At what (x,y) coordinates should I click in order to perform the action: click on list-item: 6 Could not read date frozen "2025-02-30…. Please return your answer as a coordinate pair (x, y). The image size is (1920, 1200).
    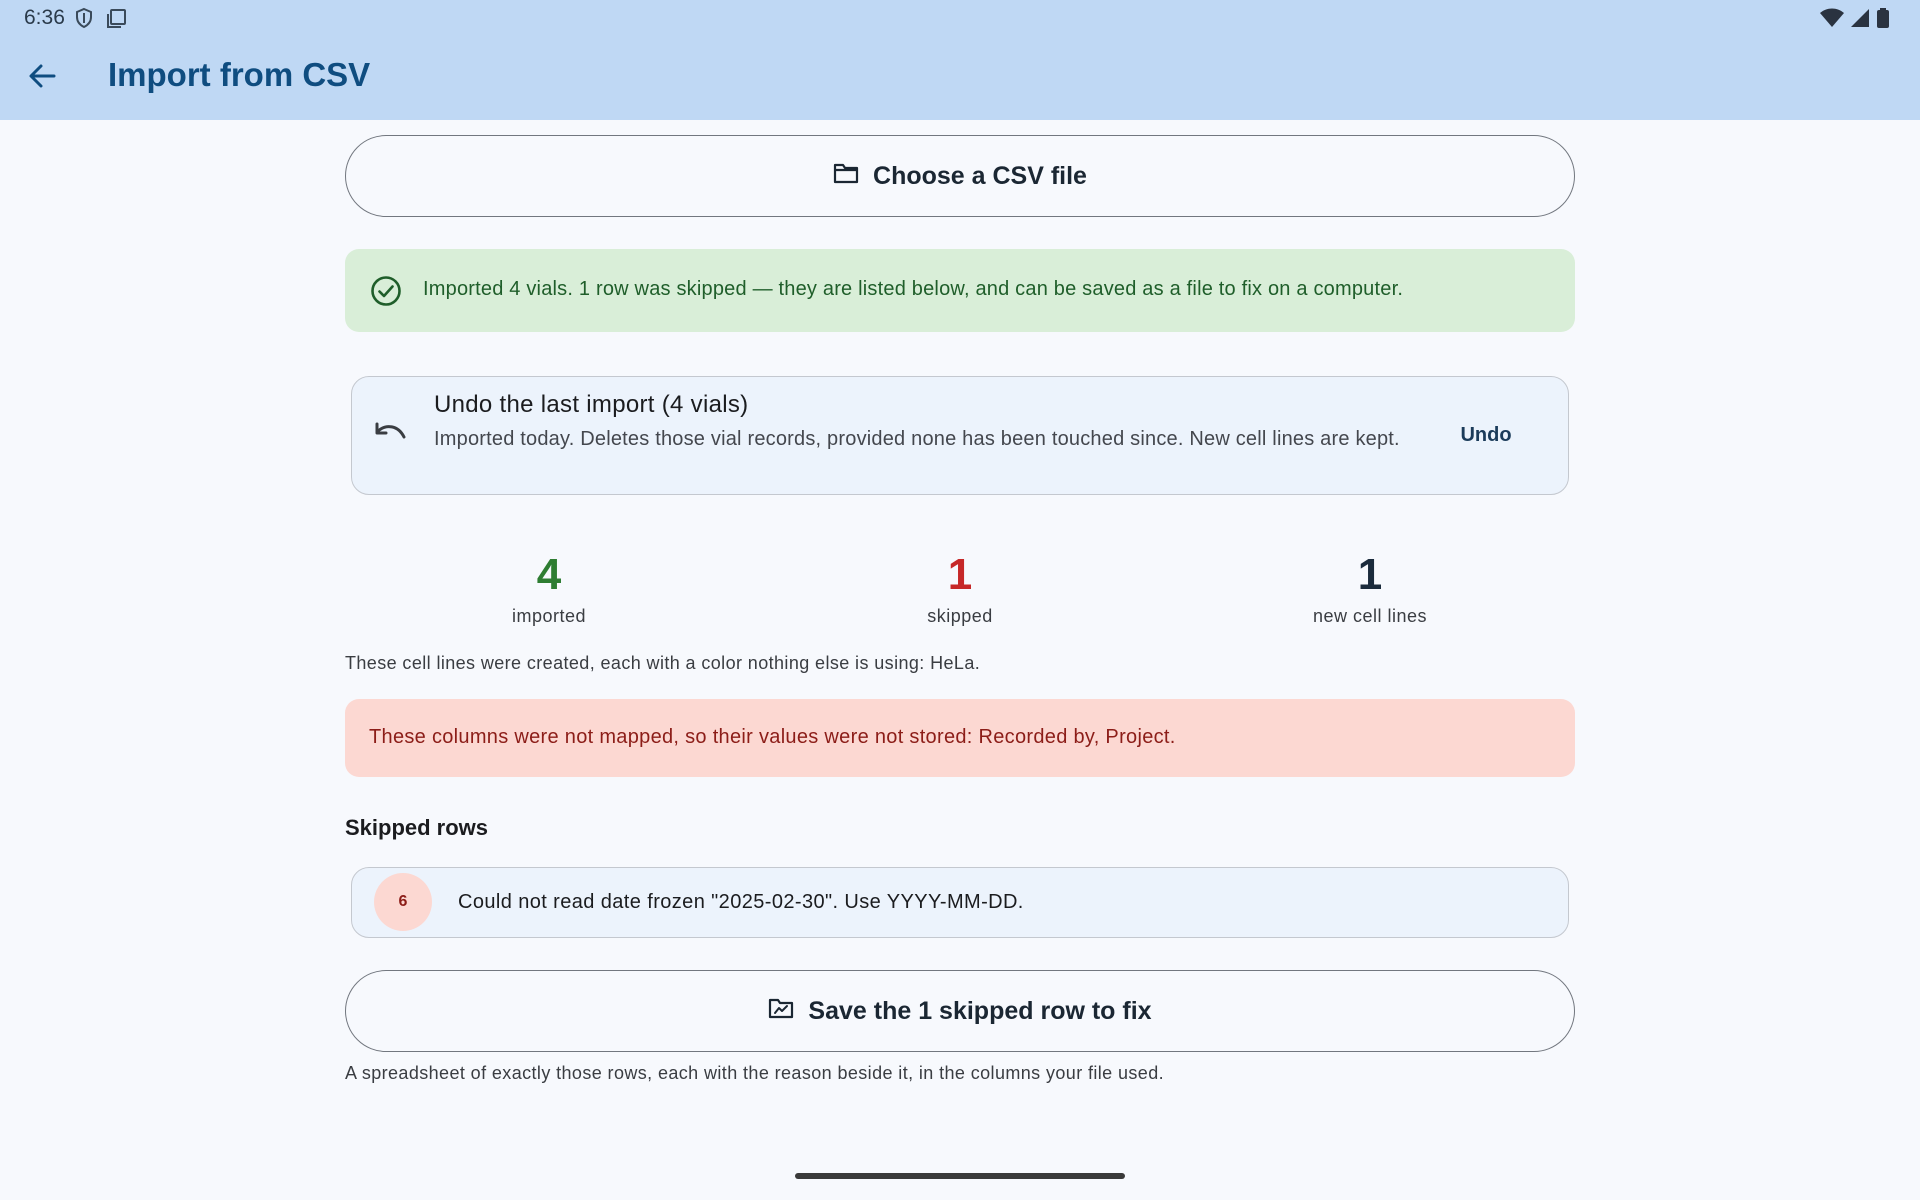
    Looking at the image, I should click on (960, 902).